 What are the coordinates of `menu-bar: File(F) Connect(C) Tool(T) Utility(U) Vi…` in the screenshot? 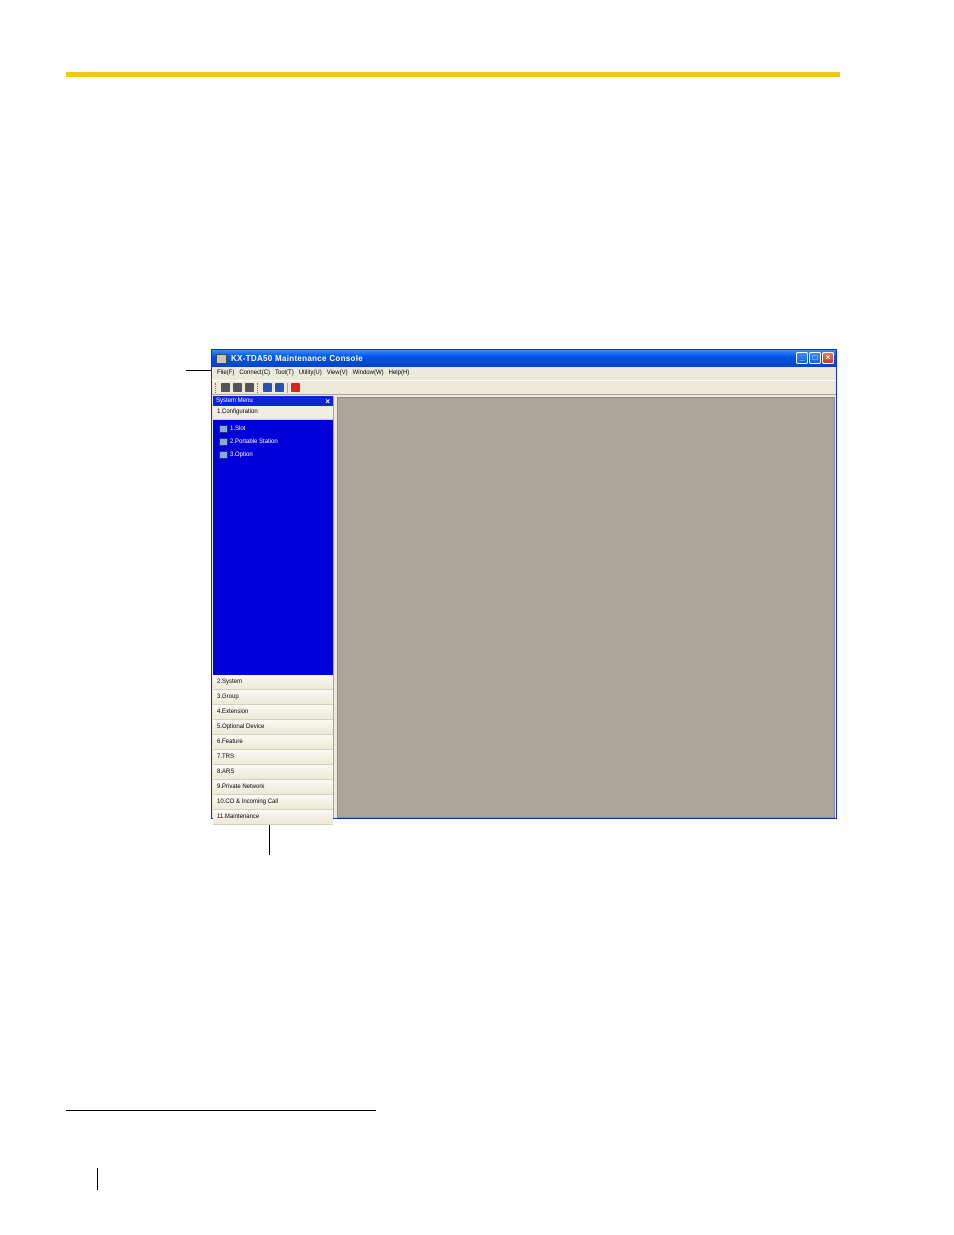 It's located at (524, 373).